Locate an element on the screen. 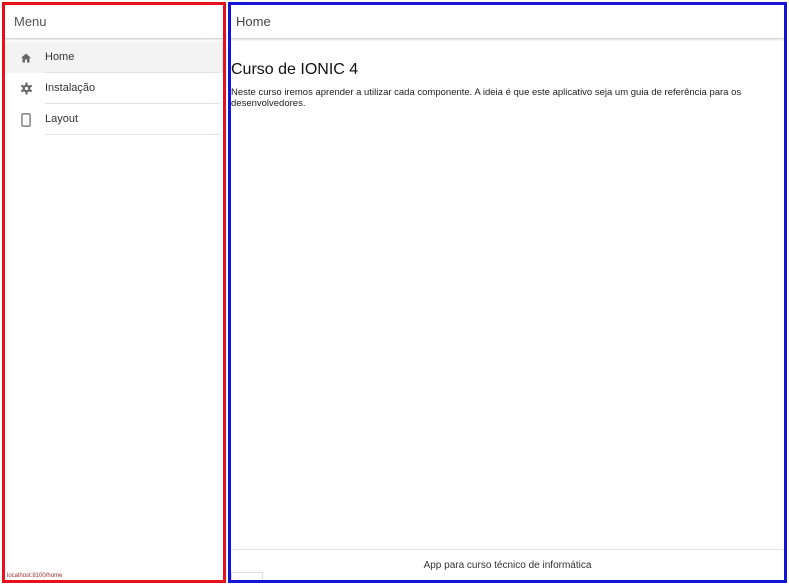 The image size is (789, 586). menu-list: Home Instalação Layout is located at coordinates (114, 88).